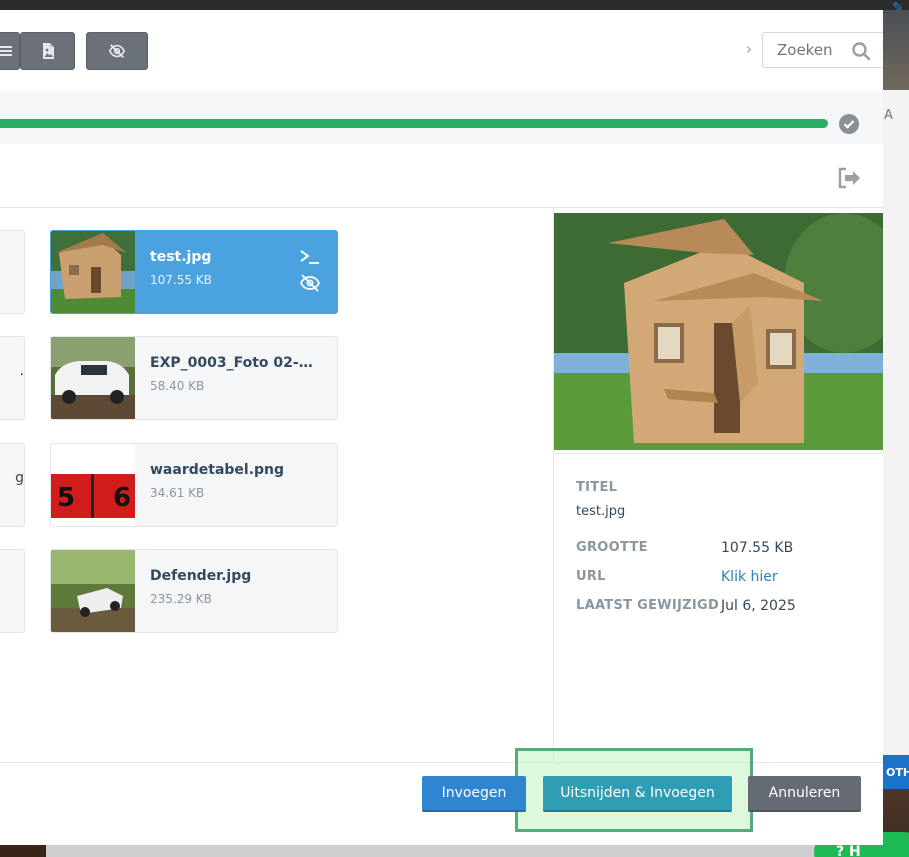 Image resolution: width=909 pixels, height=857 pixels. Describe the element at coordinates (861, 51) in the screenshot. I see `search-icon` at that location.